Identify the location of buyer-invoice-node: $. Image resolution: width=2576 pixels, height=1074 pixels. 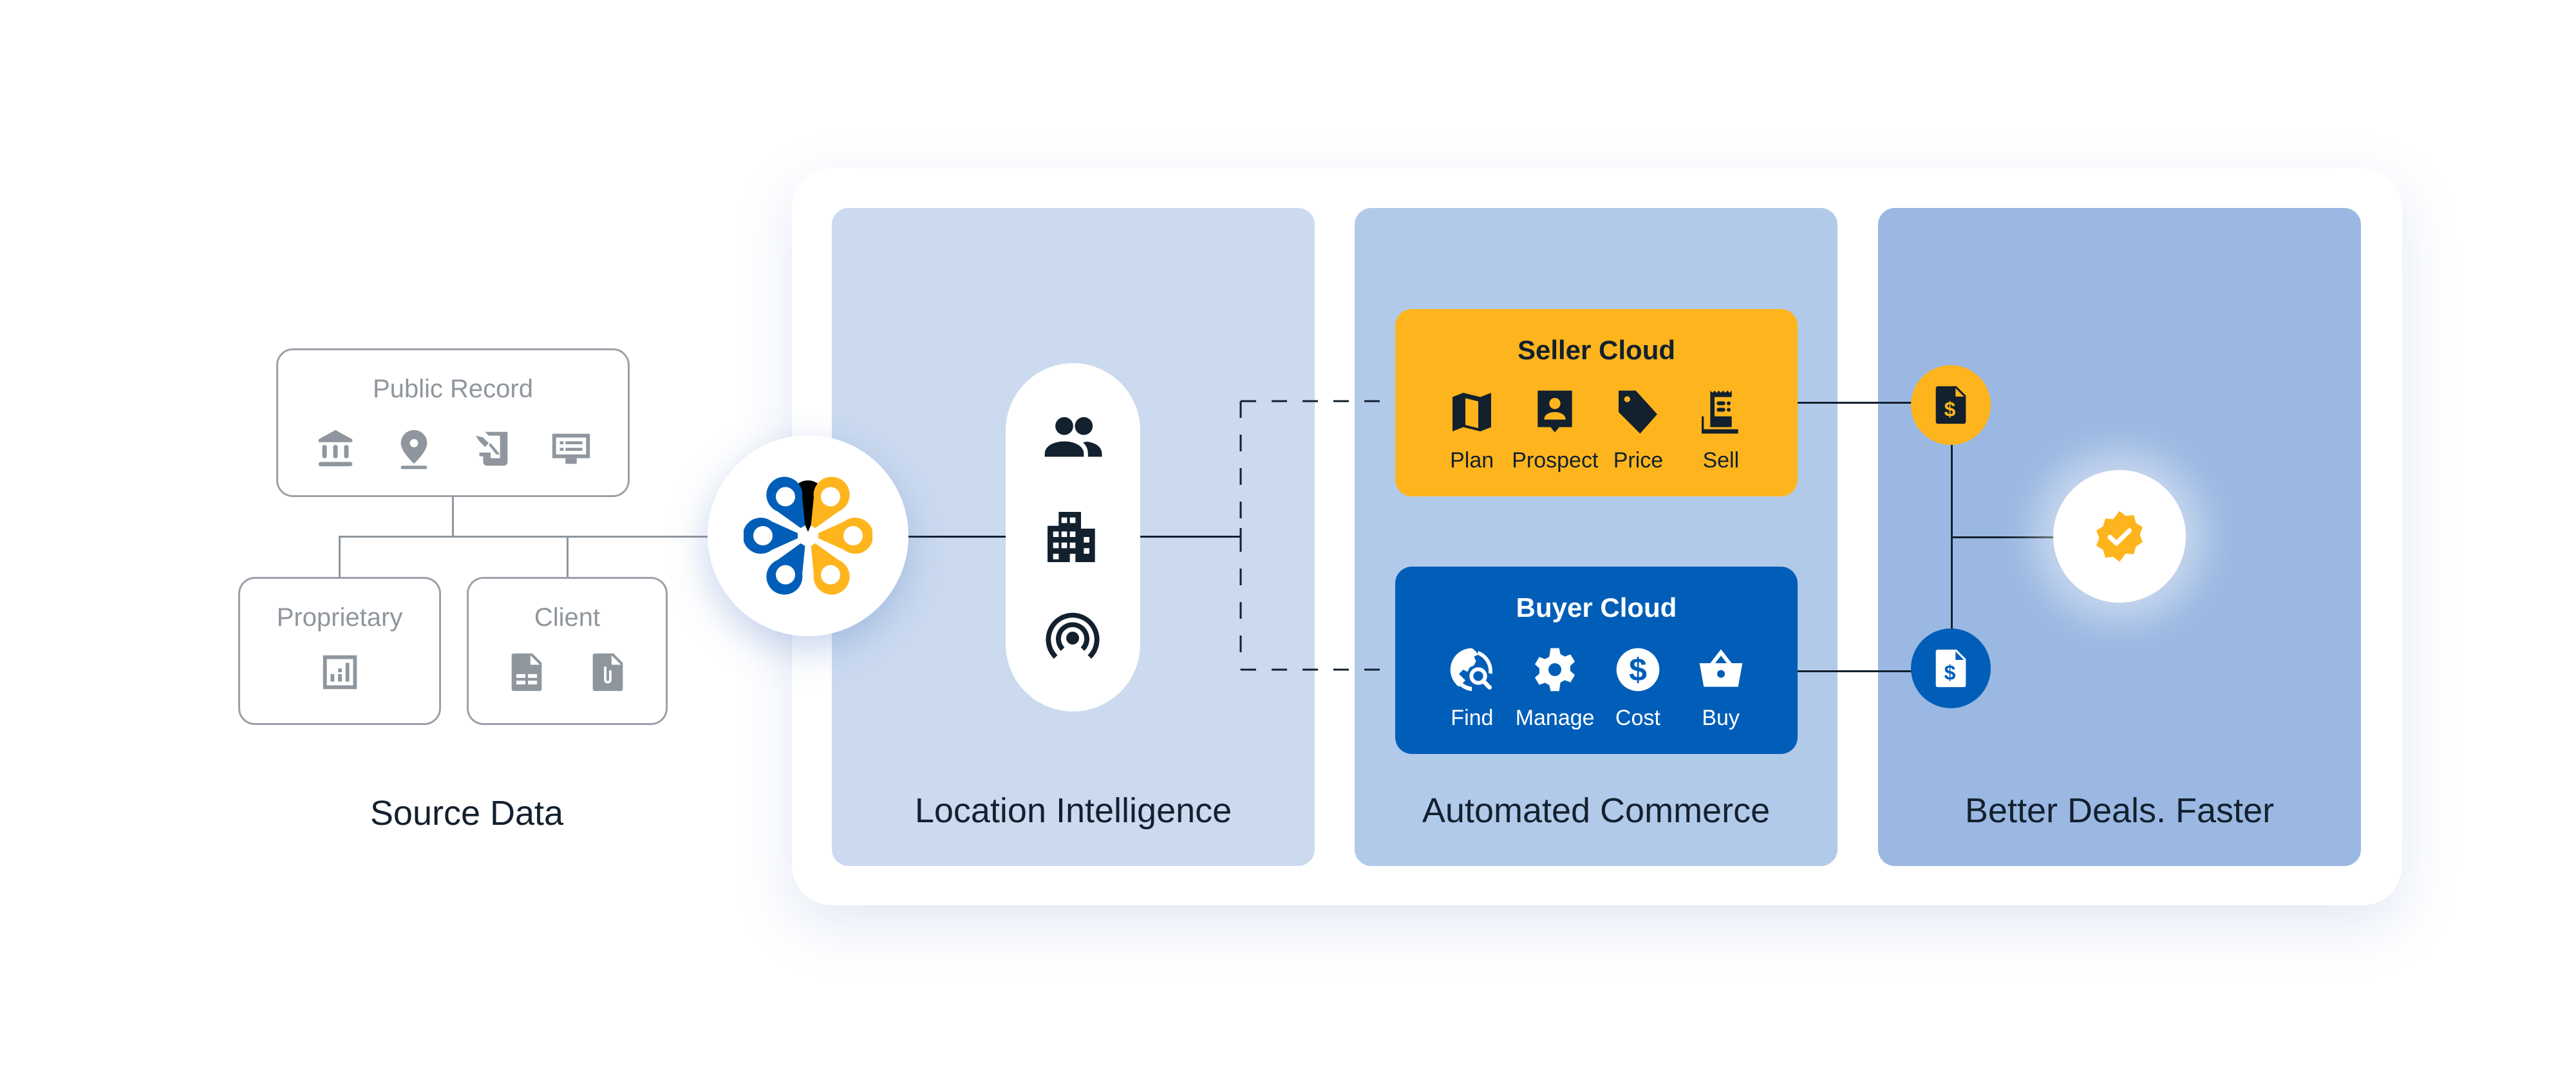
(1951, 668).